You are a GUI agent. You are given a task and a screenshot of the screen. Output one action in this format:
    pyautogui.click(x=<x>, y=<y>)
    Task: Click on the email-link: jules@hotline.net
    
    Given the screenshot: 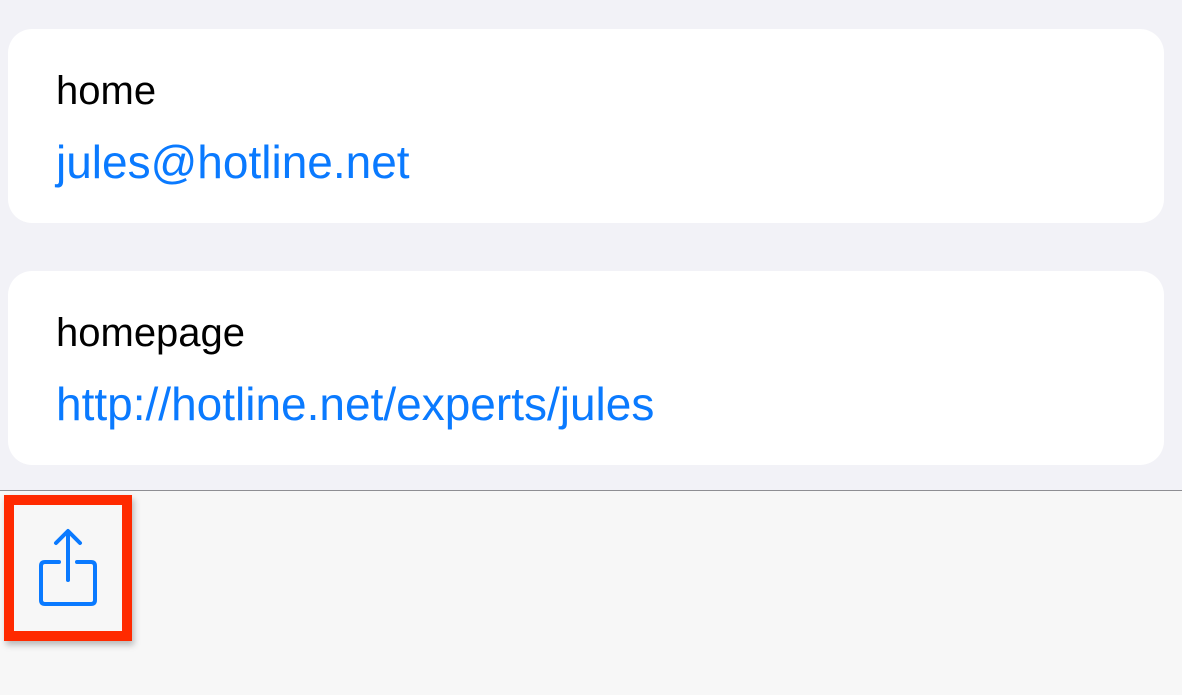 What is the action you would take?
    pyautogui.click(x=233, y=162)
    